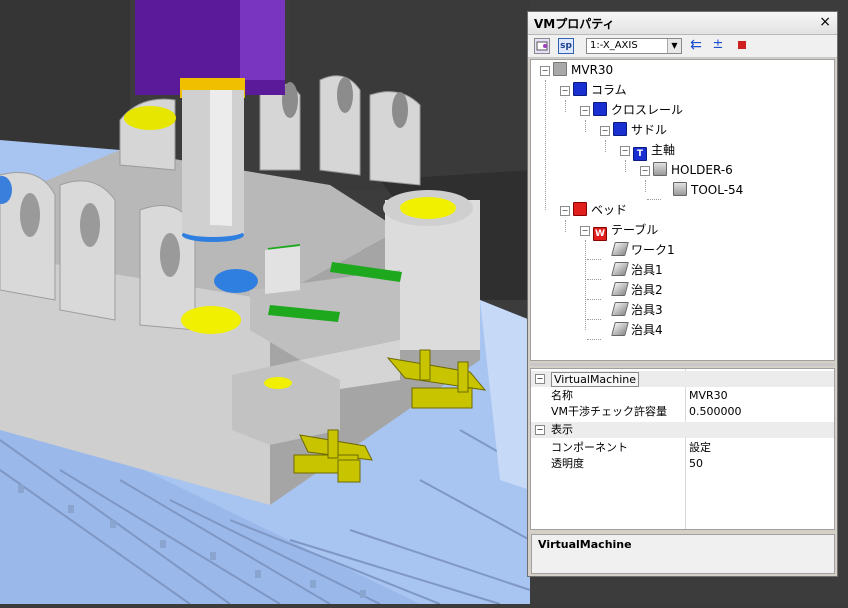 The image size is (848, 608). I want to click on tree-node-crossrail: クロスレール, so click(638, 110).